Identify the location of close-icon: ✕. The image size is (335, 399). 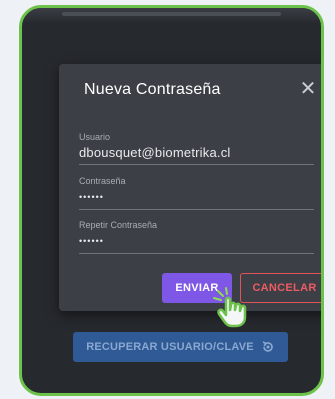
(308, 89).